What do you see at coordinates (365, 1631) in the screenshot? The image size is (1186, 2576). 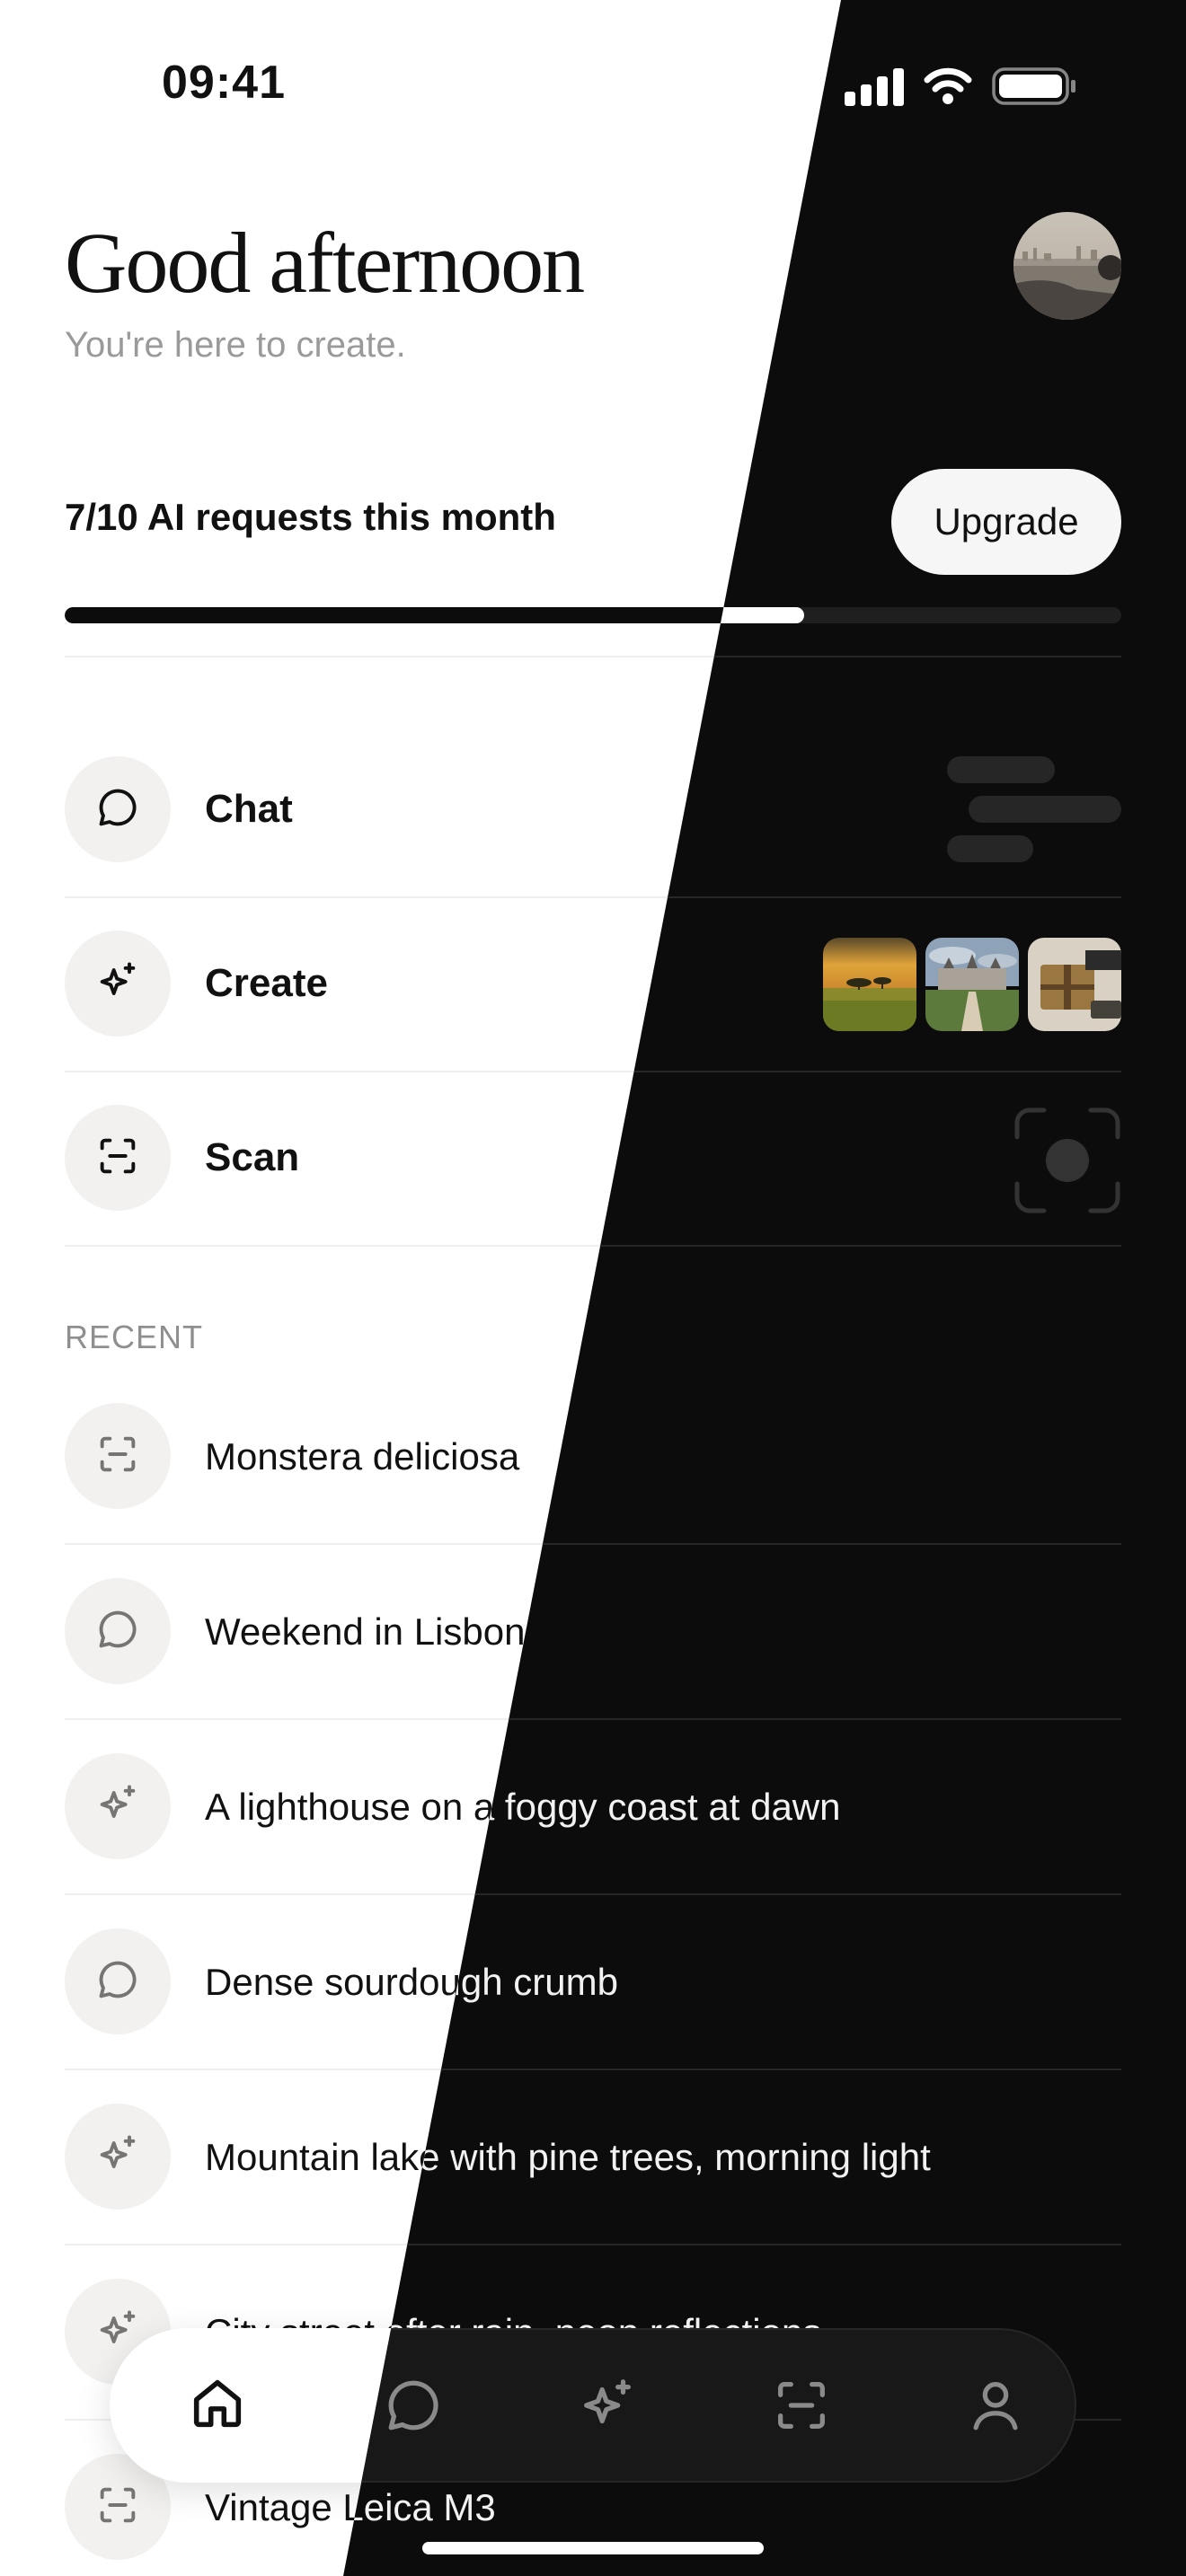 I see `recent-item-label: Weekend in Lisbon` at bounding box center [365, 1631].